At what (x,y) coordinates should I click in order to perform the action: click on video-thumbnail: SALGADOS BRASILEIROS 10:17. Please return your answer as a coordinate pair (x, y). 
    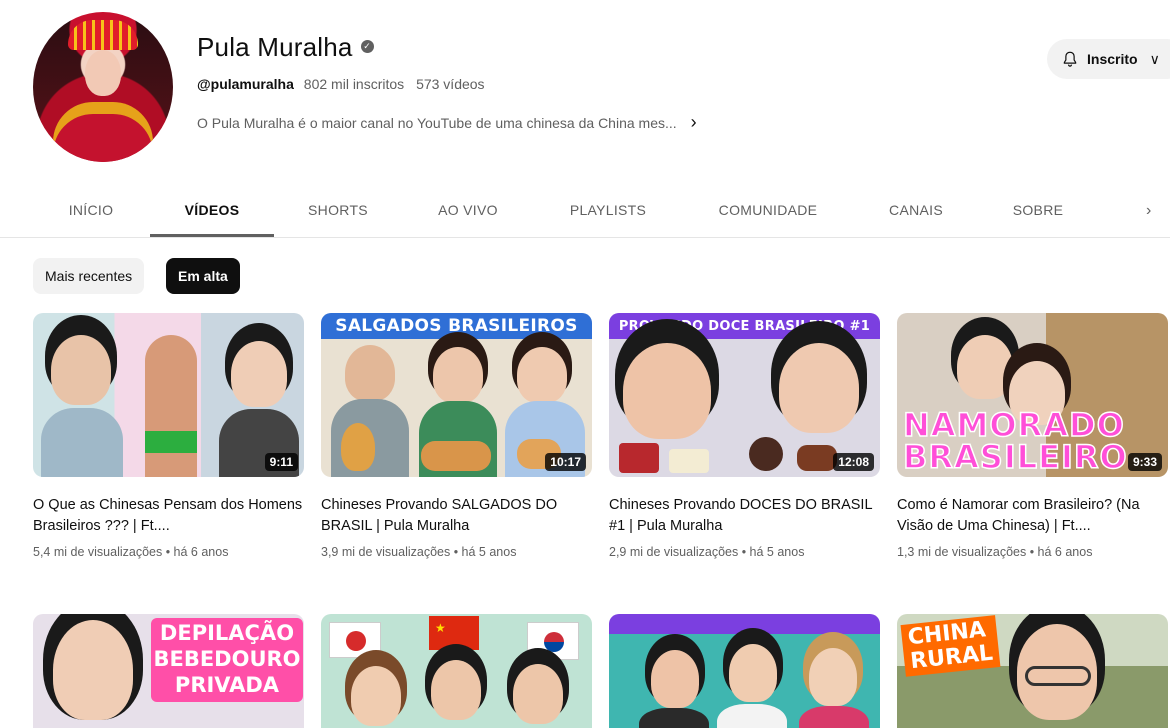
    Looking at the image, I should click on (456, 395).